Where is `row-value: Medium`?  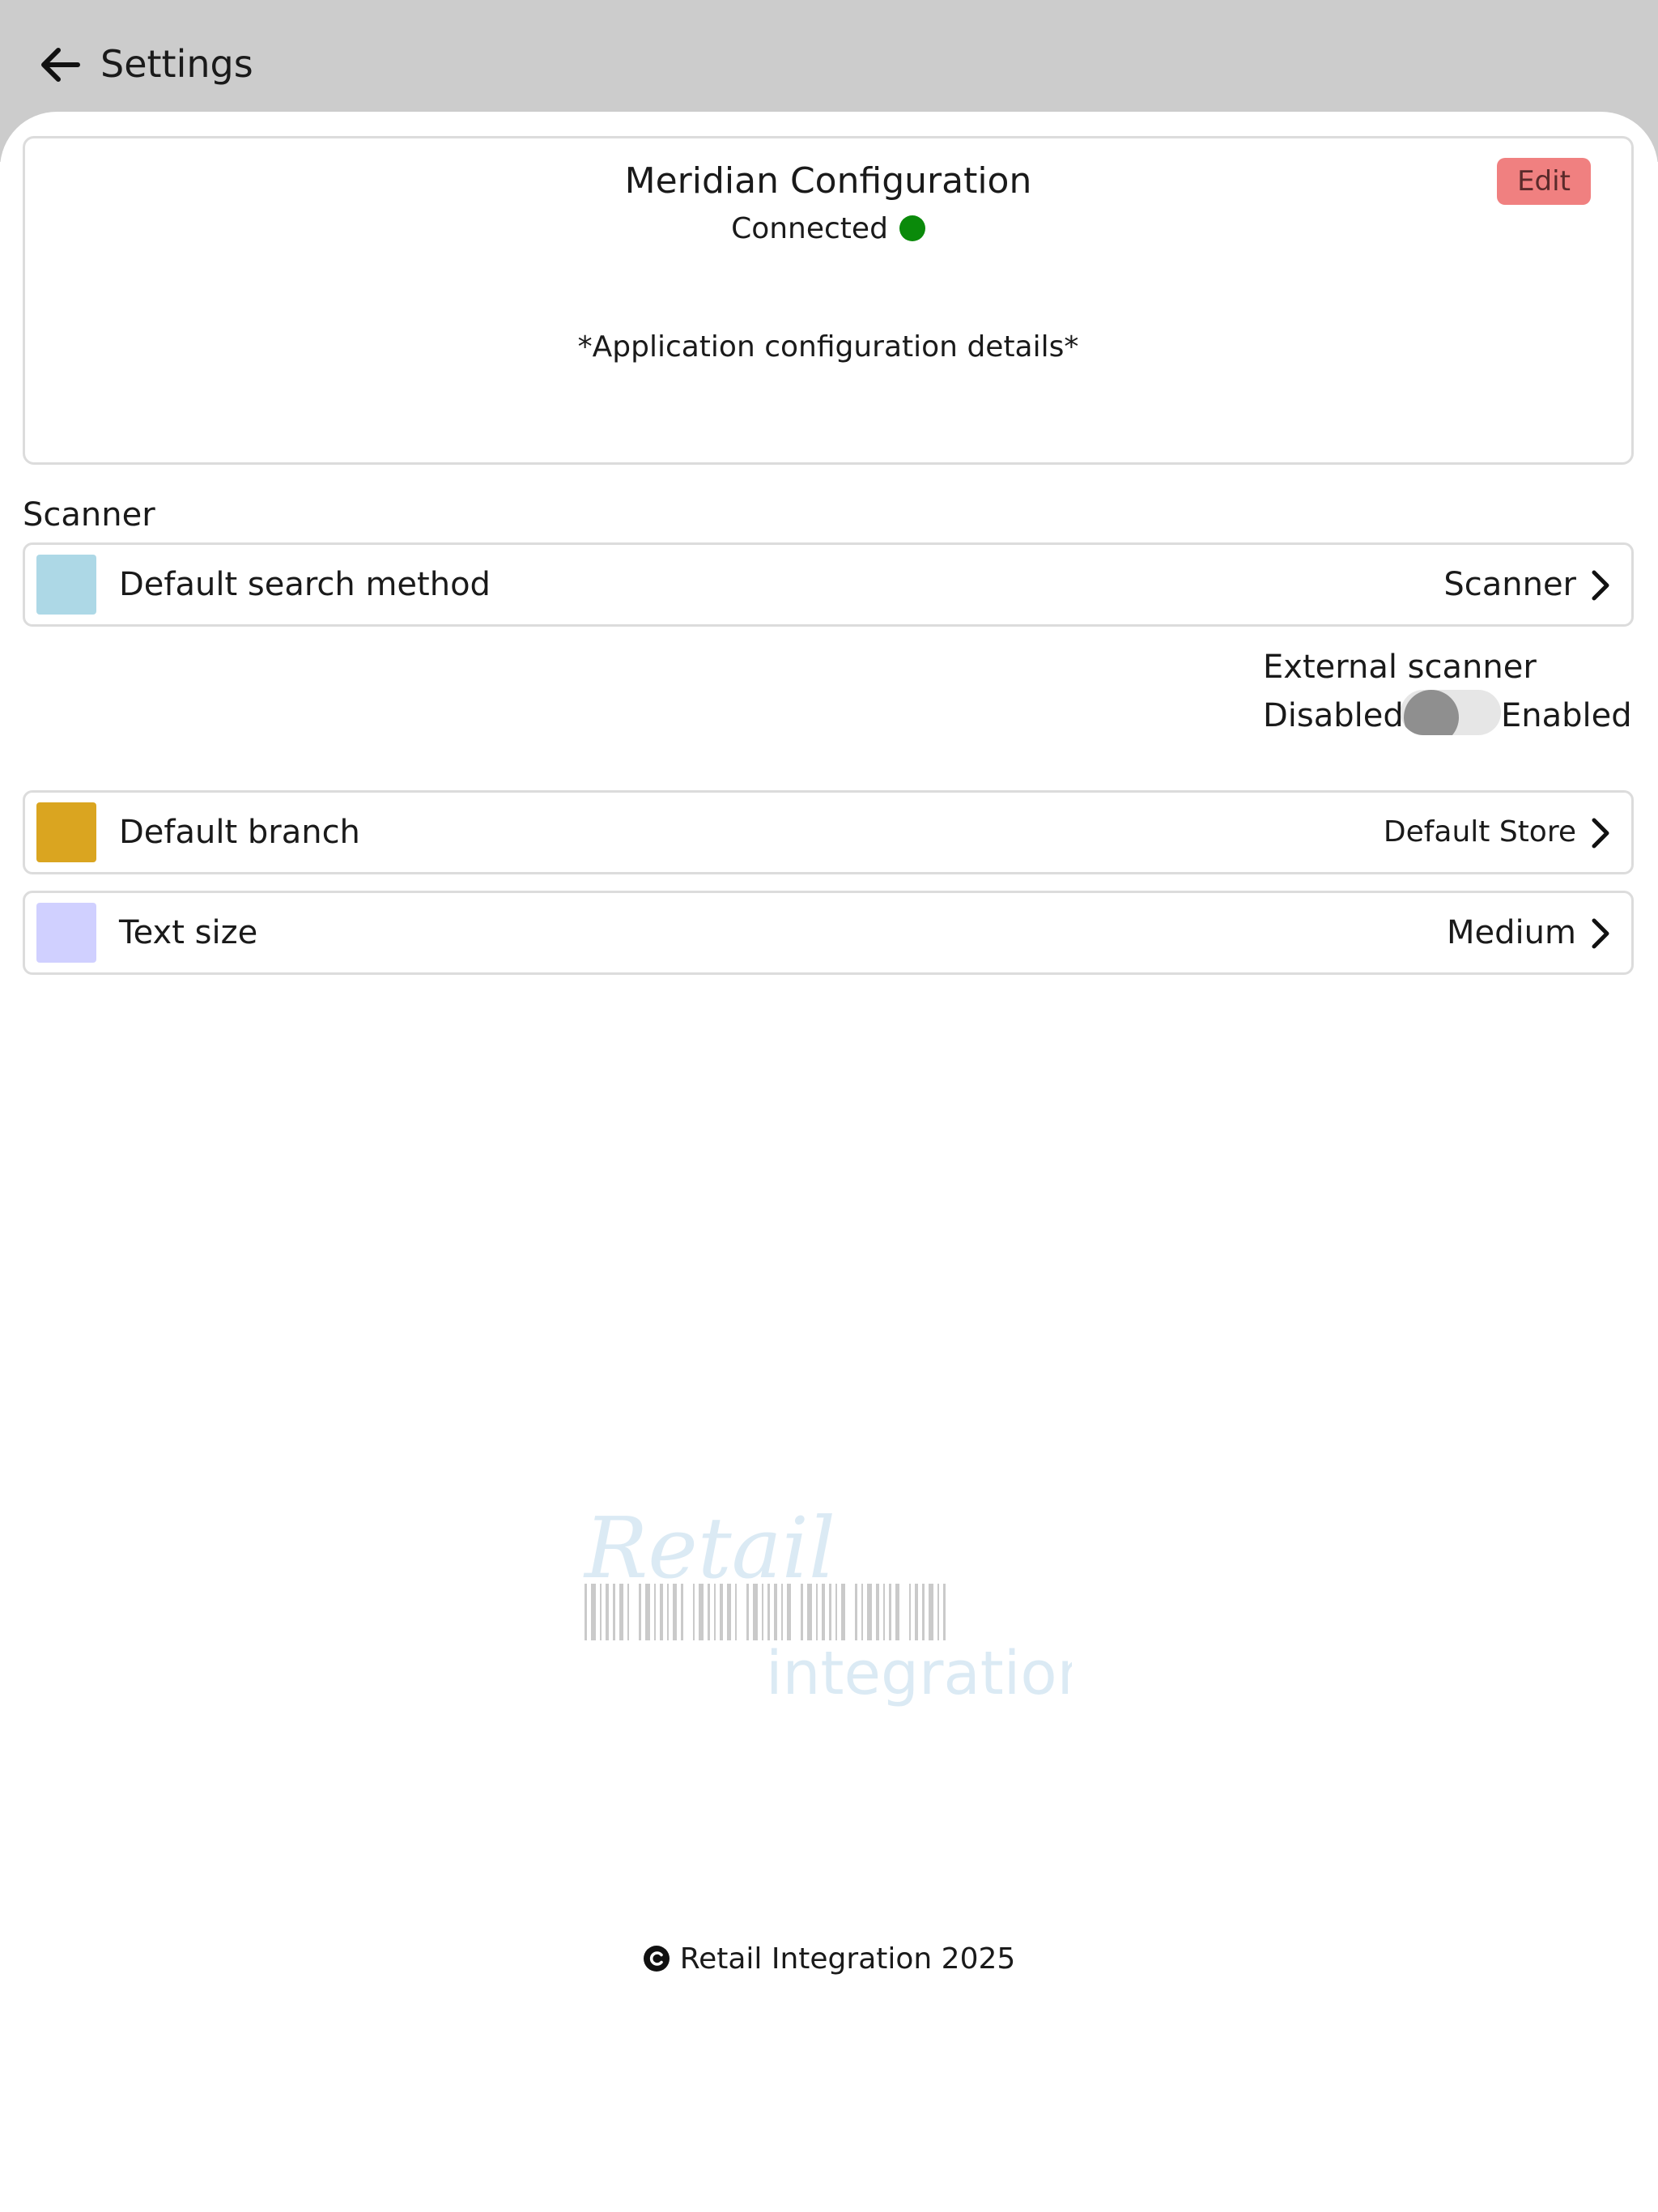
row-value: Medium is located at coordinates (1511, 933).